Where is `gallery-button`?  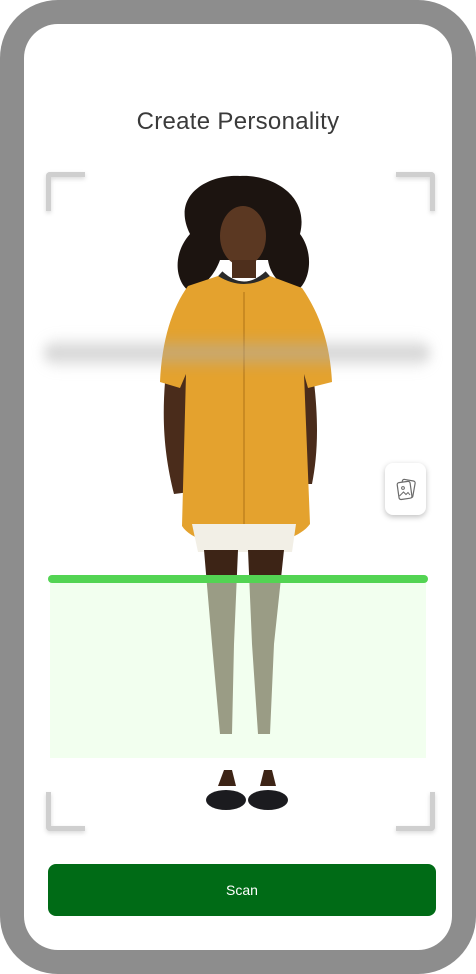 gallery-button is located at coordinates (405, 489).